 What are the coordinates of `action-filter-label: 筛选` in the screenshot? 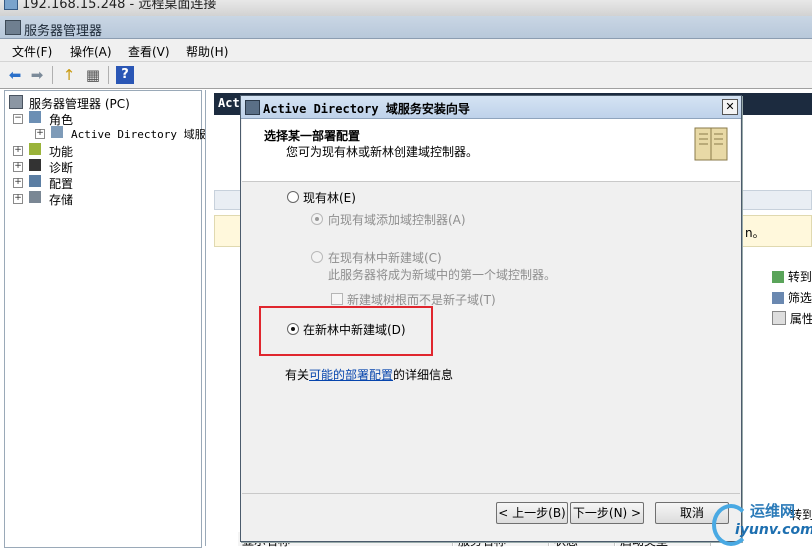 It's located at (799, 298).